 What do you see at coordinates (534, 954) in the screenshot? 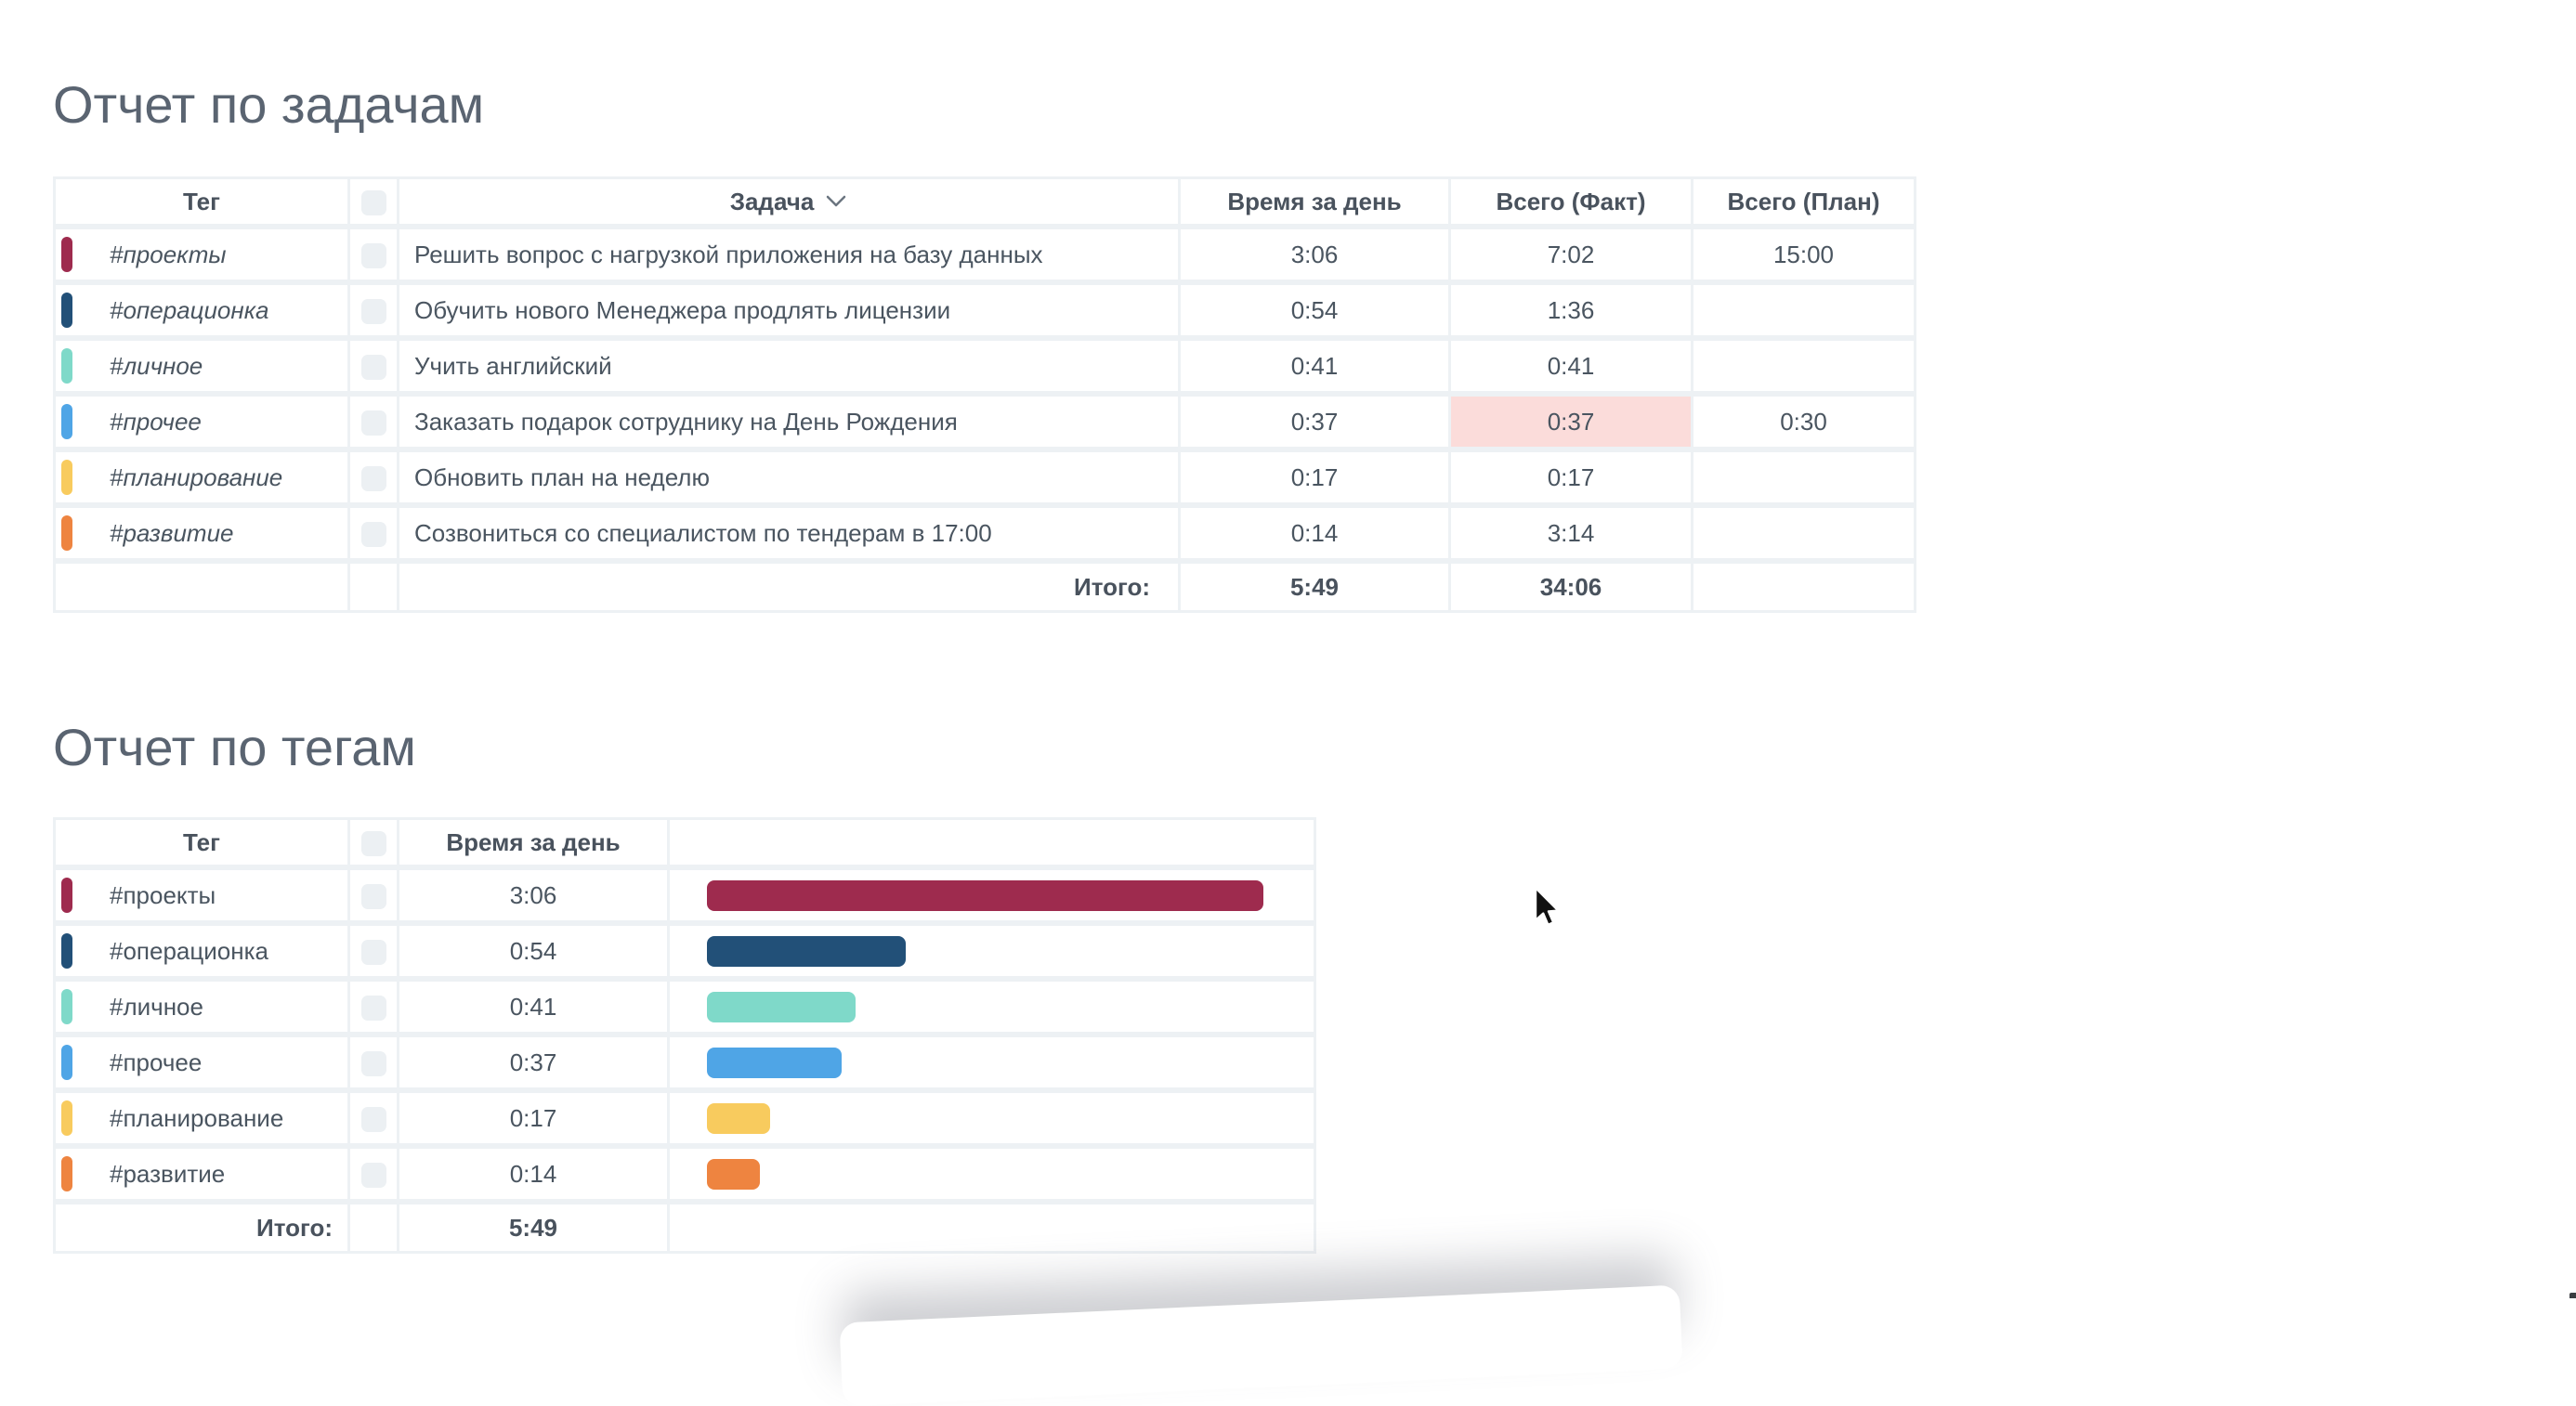
I see `day-time: 0:54` at bounding box center [534, 954].